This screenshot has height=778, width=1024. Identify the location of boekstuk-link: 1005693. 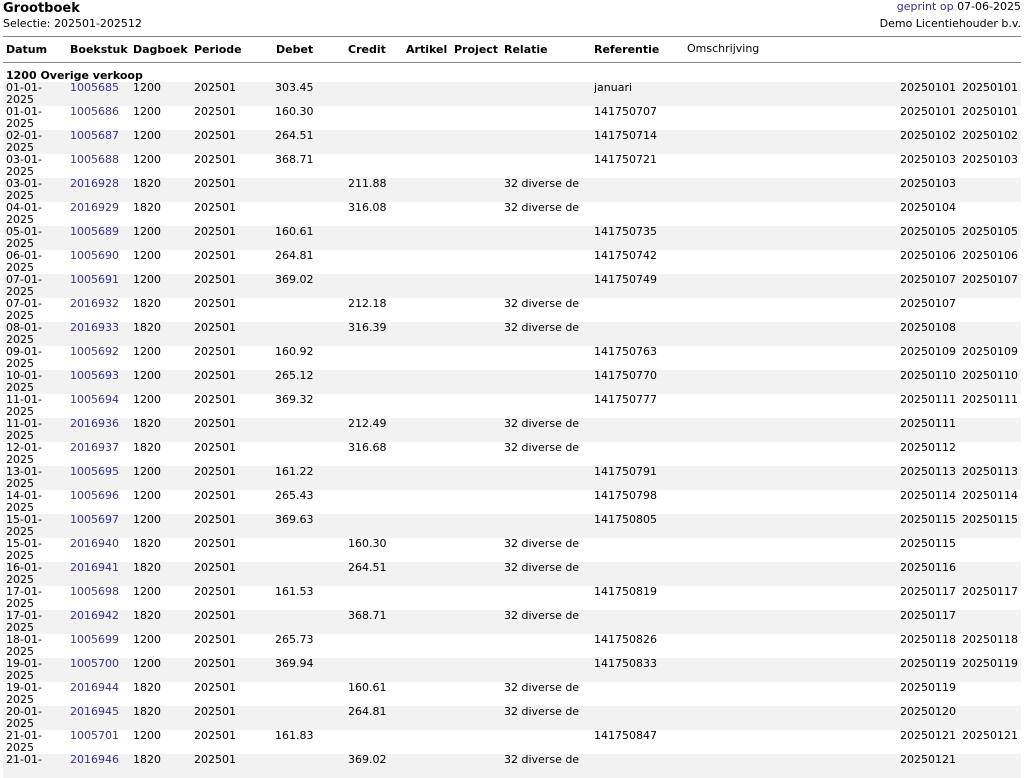
(94, 376).